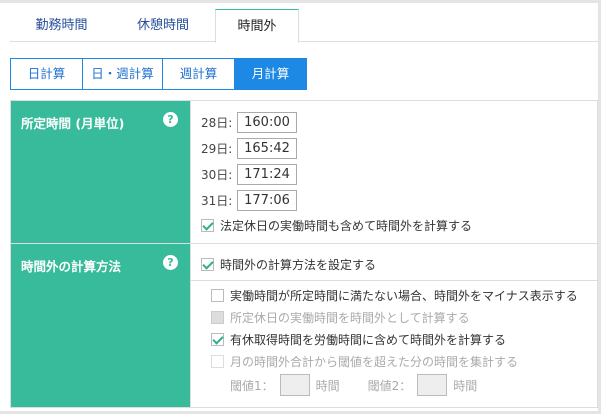  What do you see at coordinates (163, 25) in the screenshot?
I see `tab-break-time: 休憩時間` at bounding box center [163, 25].